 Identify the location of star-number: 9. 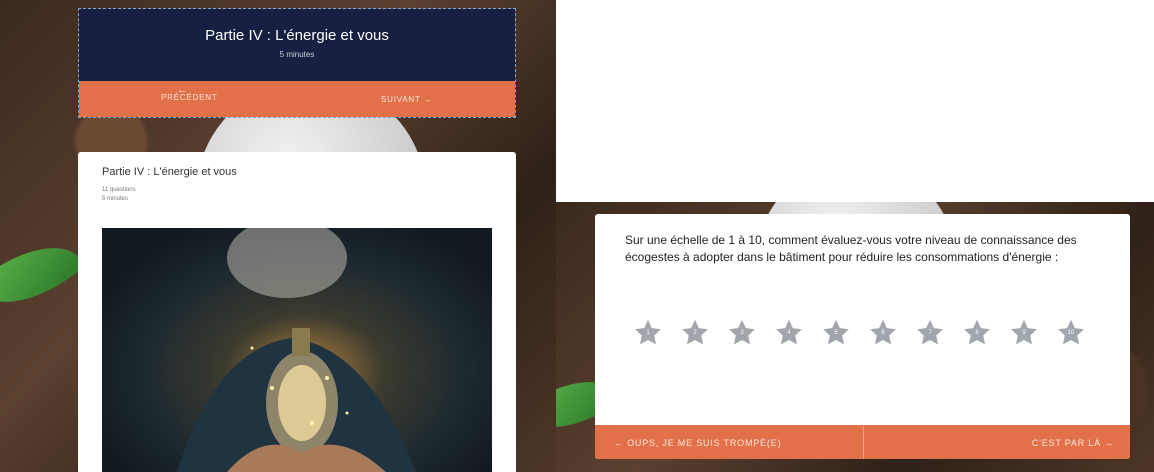
(1024, 333).